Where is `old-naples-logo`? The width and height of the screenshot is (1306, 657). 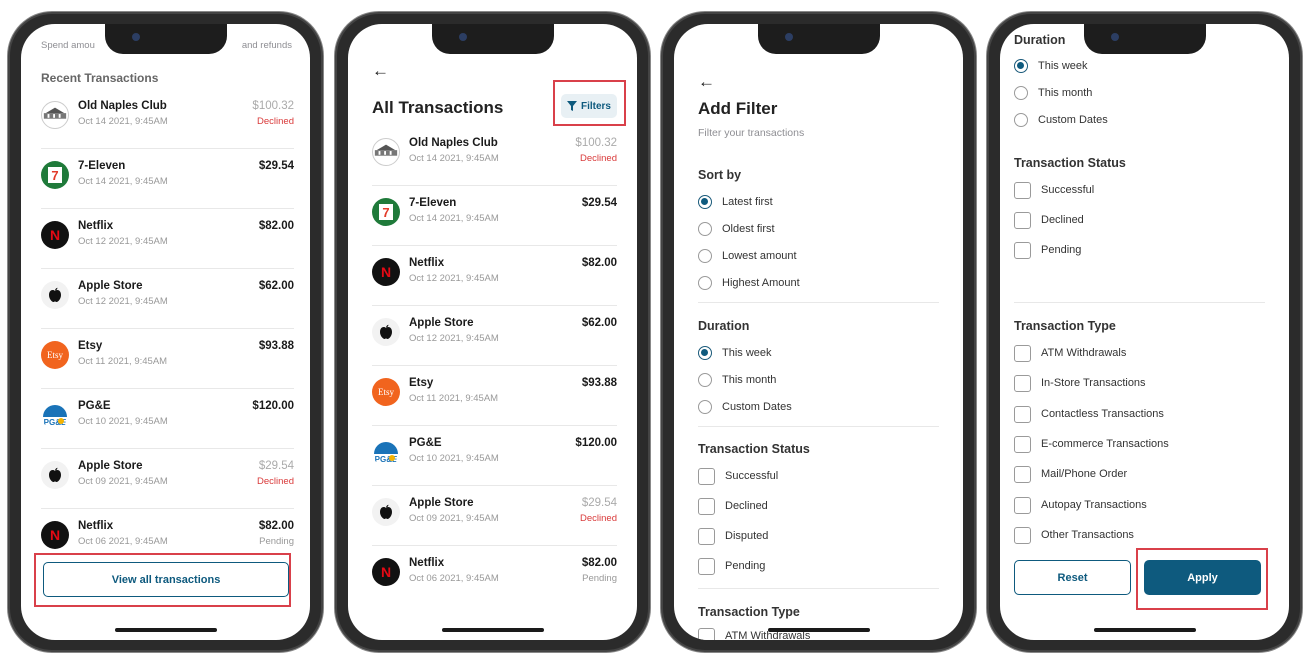
old-naples-logo is located at coordinates (55, 115).